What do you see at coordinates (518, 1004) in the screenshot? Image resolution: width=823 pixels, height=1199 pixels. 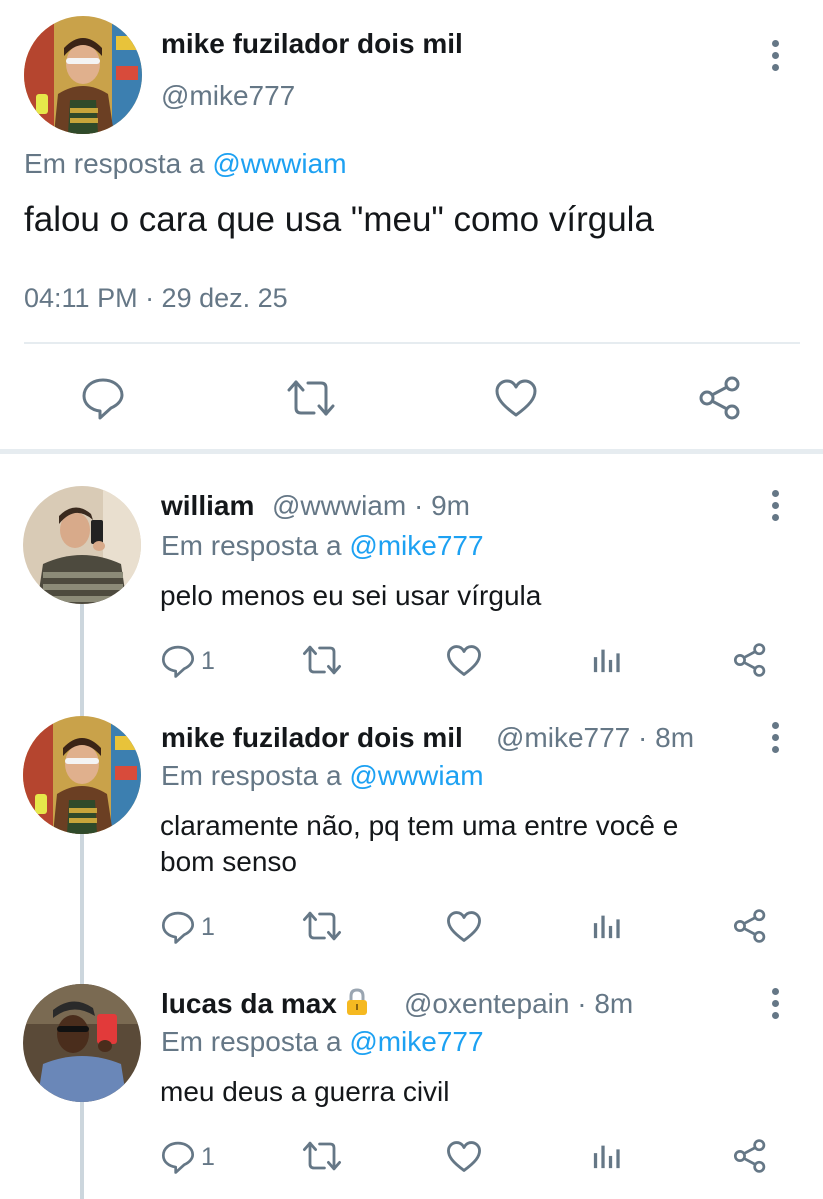 I see `author-handle-time: @oxentepain · 8m` at bounding box center [518, 1004].